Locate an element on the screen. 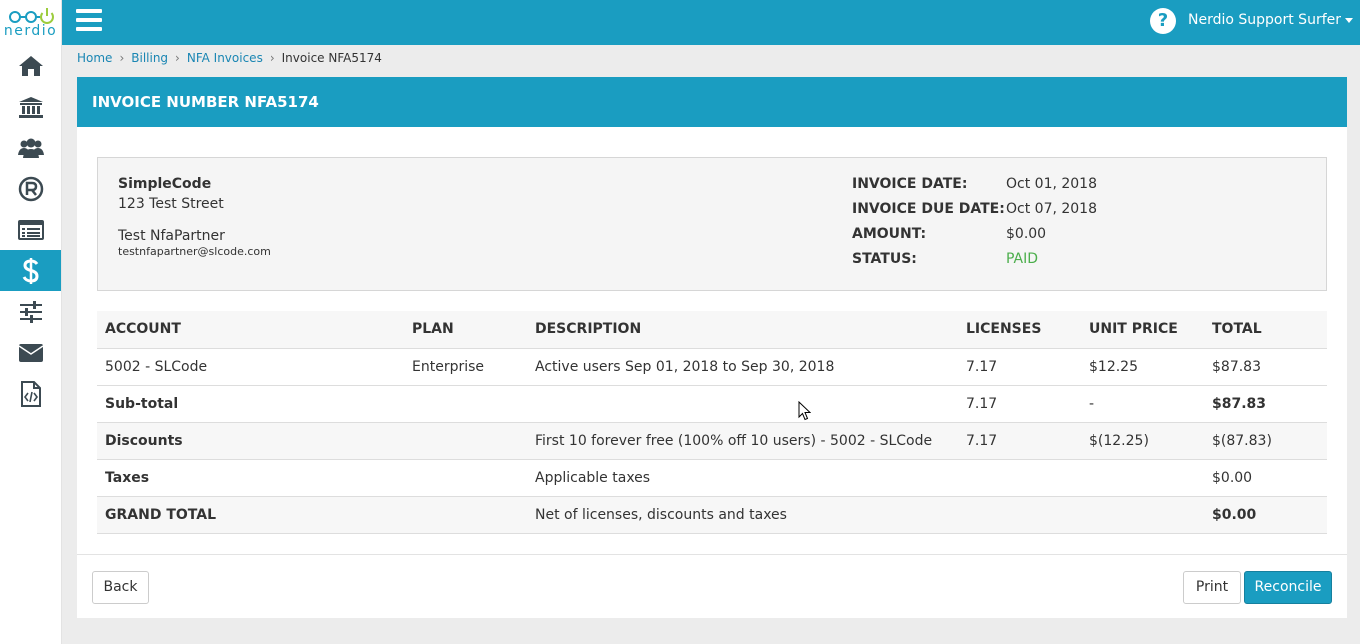 The width and height of the screenshot is (1360, 644). breadcrumb-current: Invoice NFA5174 is located at coordinates (331, 58).